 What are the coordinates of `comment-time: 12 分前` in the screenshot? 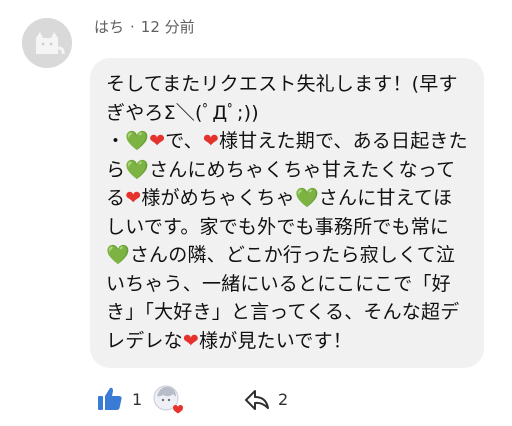 It's located at (168, 27).